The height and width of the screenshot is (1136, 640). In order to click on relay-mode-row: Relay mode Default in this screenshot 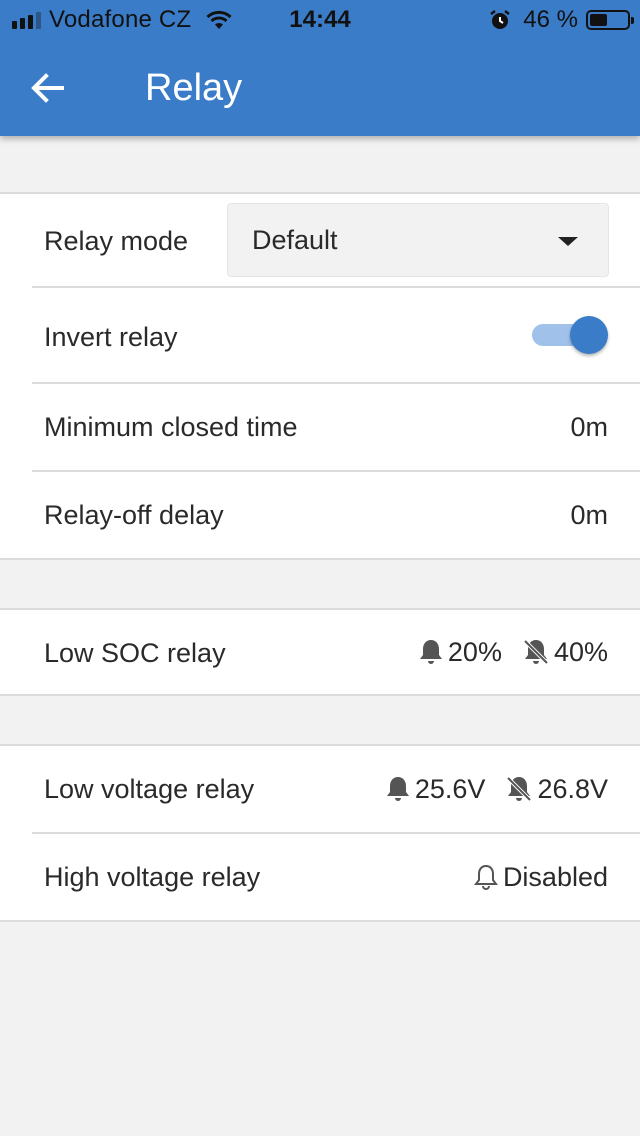, I will do `click(336, 241)`.